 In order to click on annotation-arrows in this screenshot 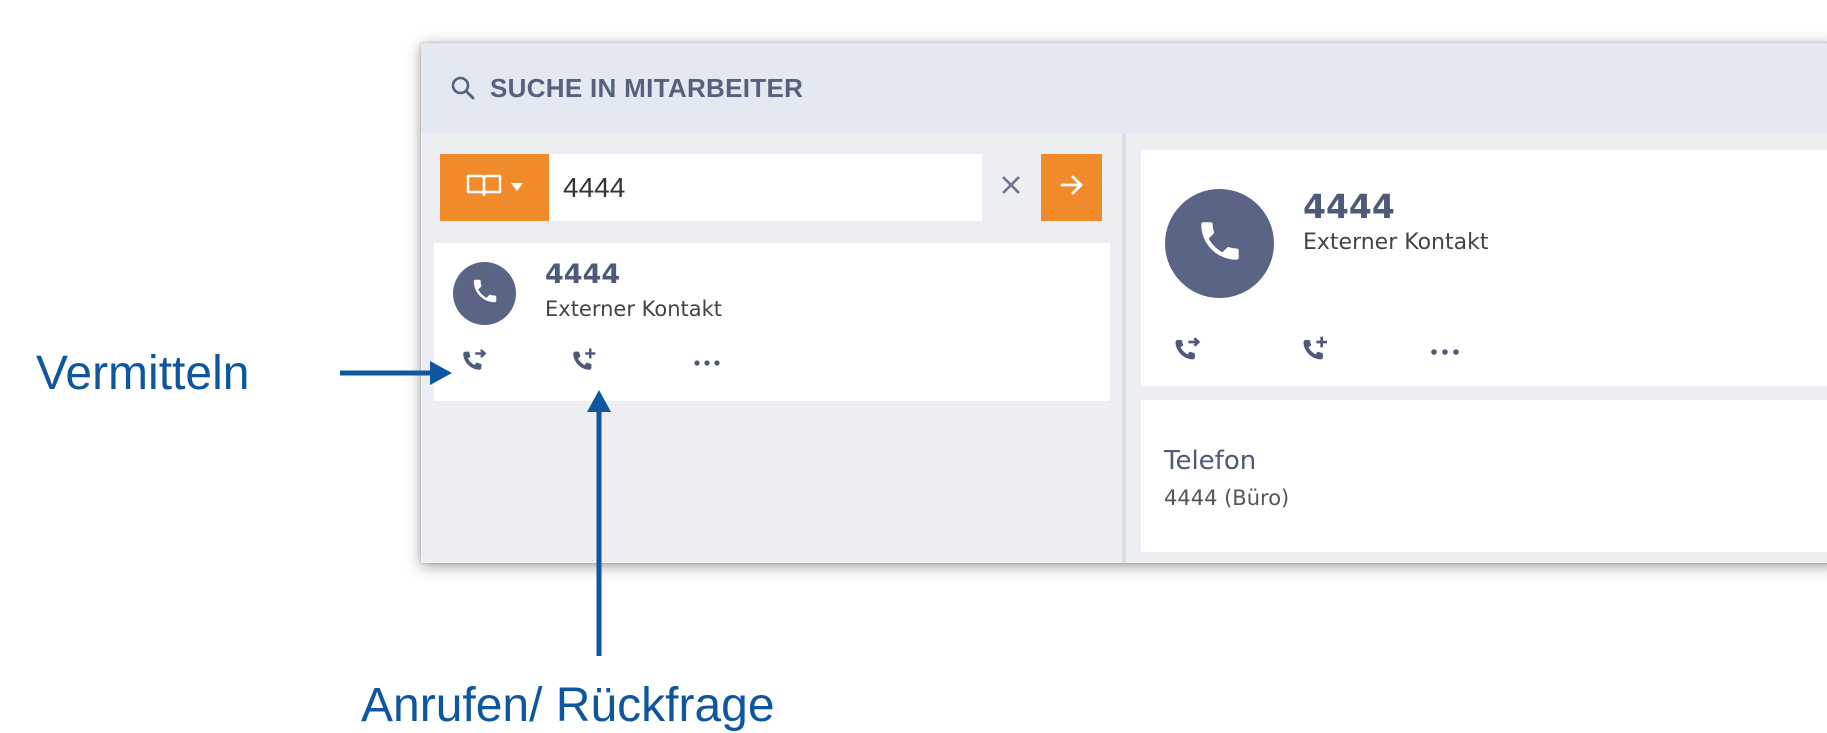, I will do `click(475, 508)`.